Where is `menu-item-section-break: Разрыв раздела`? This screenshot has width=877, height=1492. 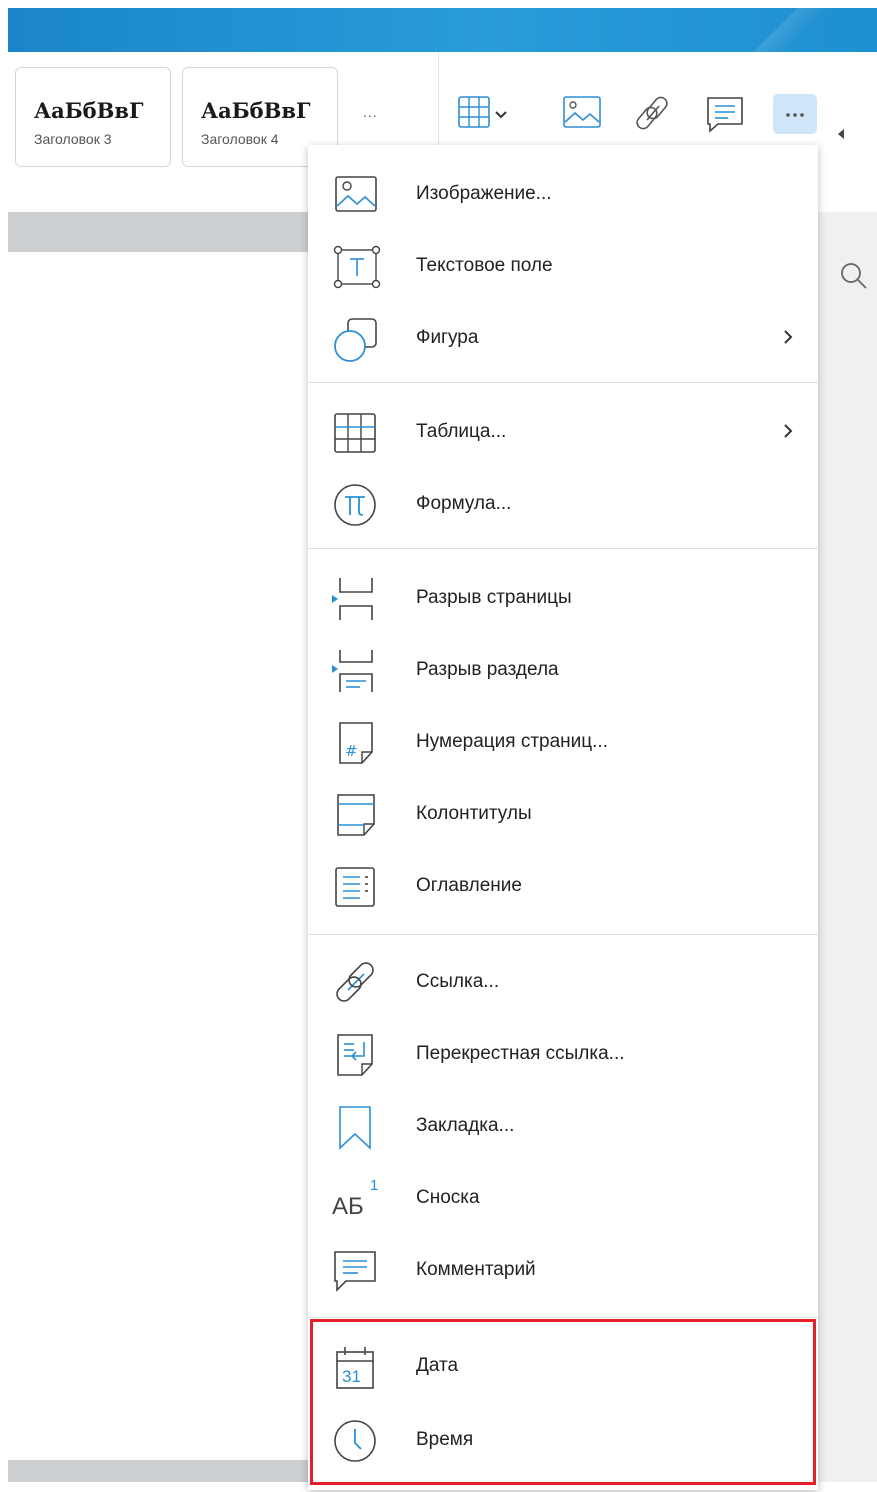
menu-item-section-break: Разрыв раздела is located at coordinates (563, 670).